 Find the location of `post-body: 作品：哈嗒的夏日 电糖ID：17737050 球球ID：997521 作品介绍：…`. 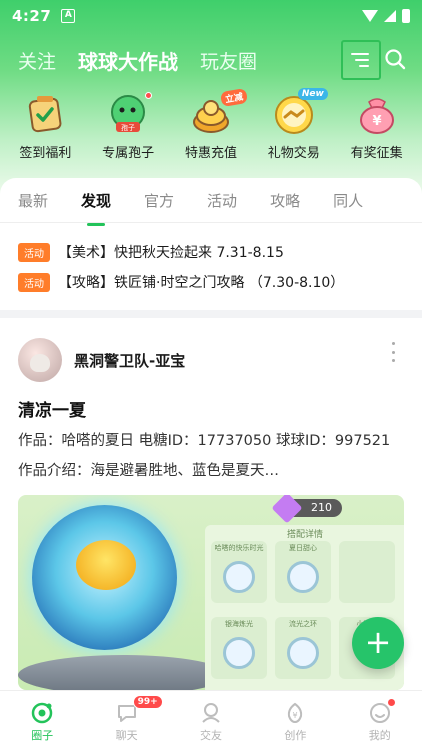

post-body: 作品：哈嗒的夏日 电糖ID：17737050 球球ID：997521 作品介绍：… is located at coordinates (204, 456).